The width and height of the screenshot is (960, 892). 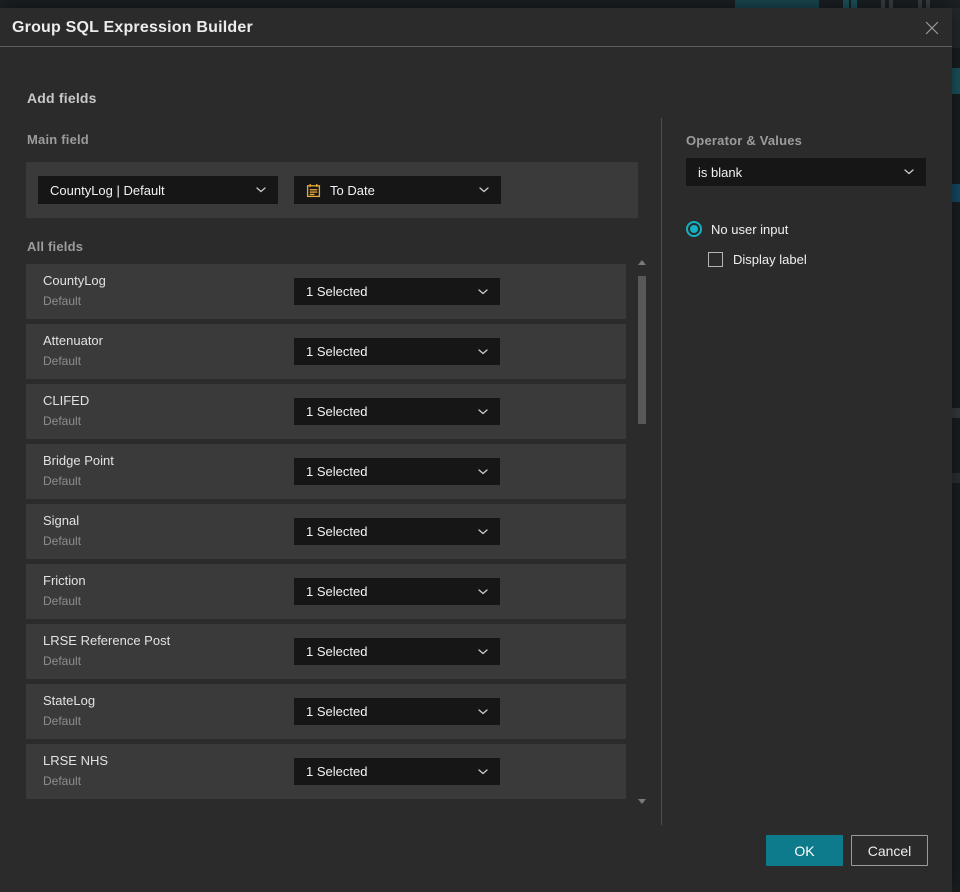 I want to click on field-row: Attenuator Default 1 Selected, so click(x=326, y=351).